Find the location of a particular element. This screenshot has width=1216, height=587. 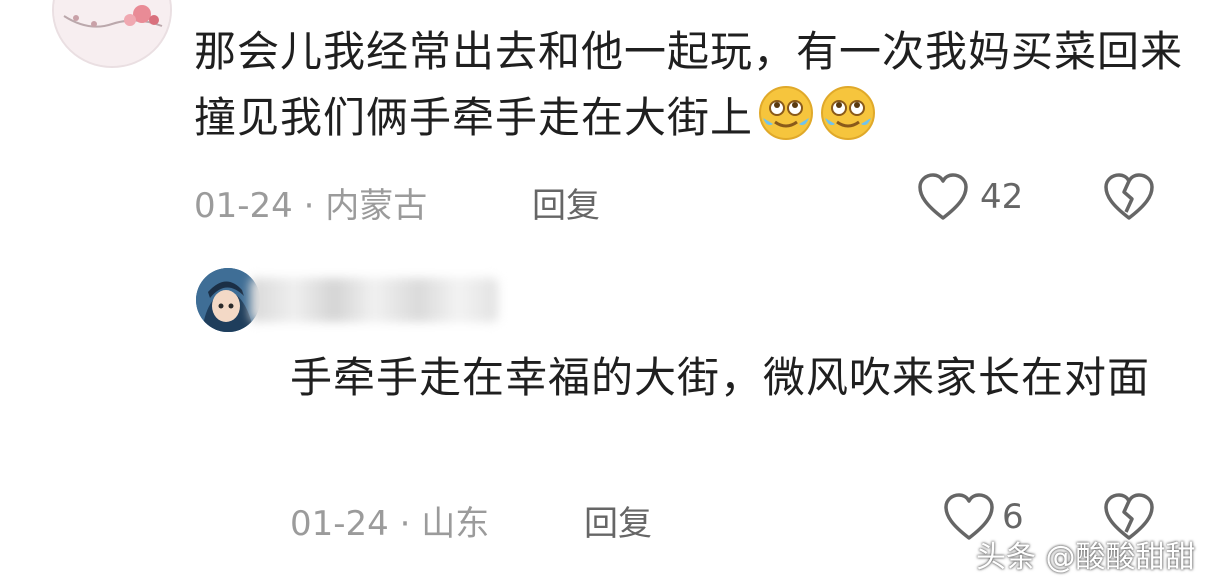

comment-meta: 01-24 · 内蒙古 is located at coordinates (310, 202).